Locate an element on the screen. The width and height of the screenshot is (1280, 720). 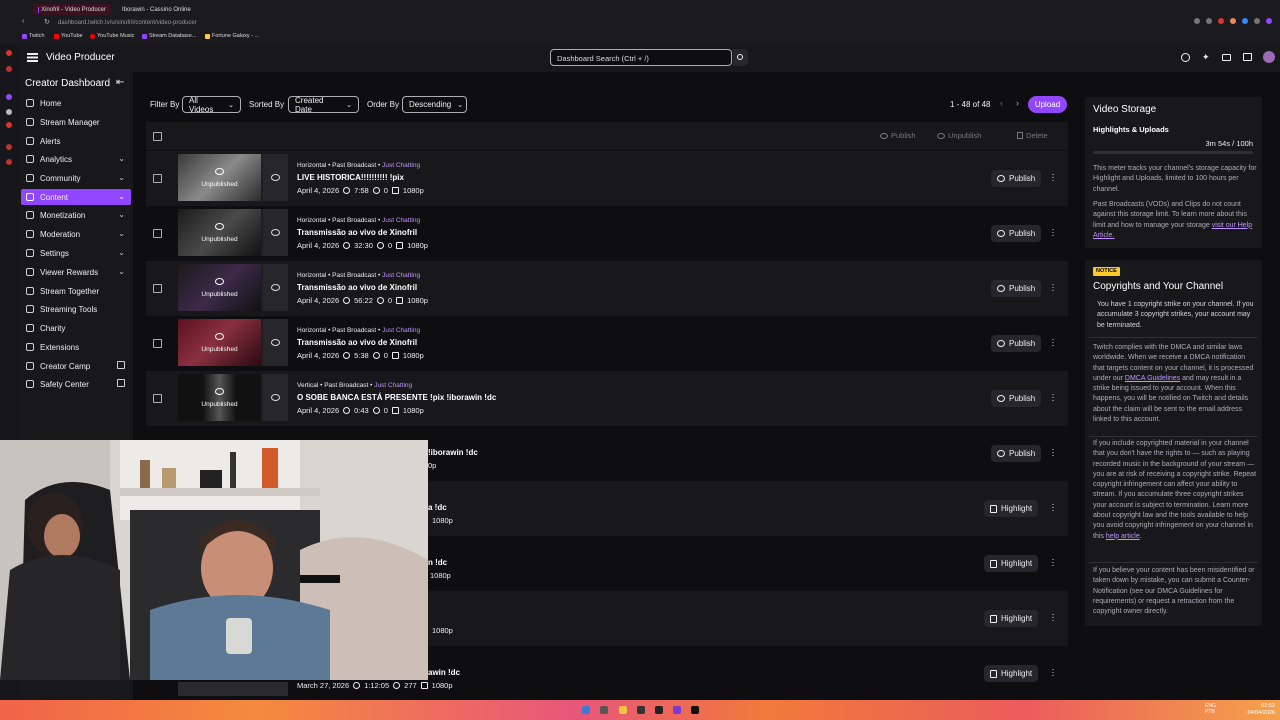
browser-tab: Iborawin - Cassino Online is located at coordinates (153, 9).